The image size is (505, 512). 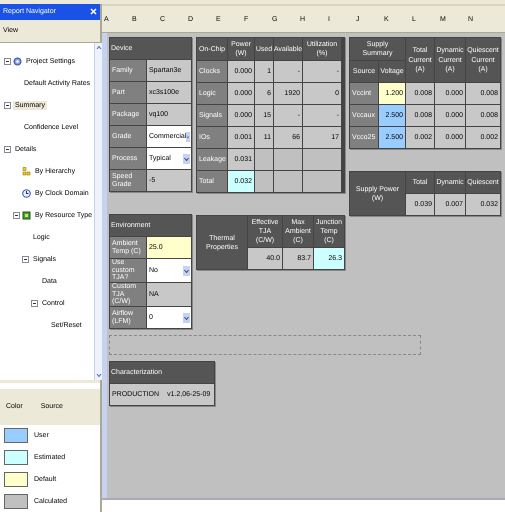 What do you see at coordinates (26, 193) in the screenshot?
I see `clock-icon` at bounding box center [26, 193].